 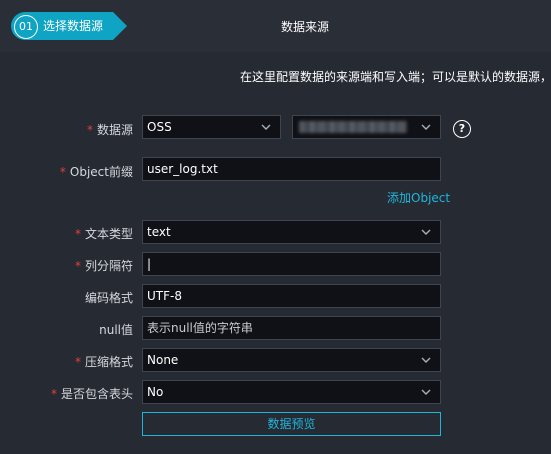 I want to click on header-select: No, so click(x=291, y=392).